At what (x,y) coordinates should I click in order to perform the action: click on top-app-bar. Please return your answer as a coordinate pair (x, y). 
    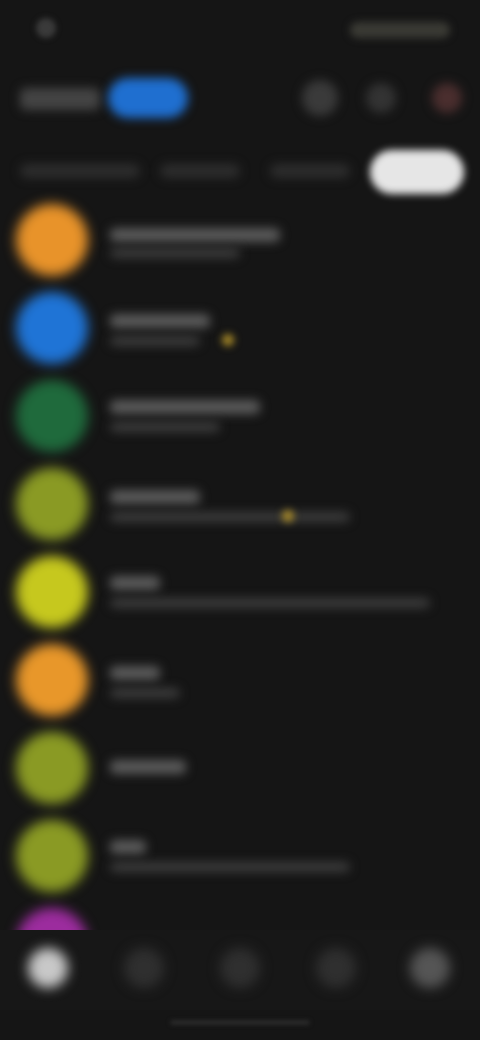
    Looking at the image, I should click on (240, 100).